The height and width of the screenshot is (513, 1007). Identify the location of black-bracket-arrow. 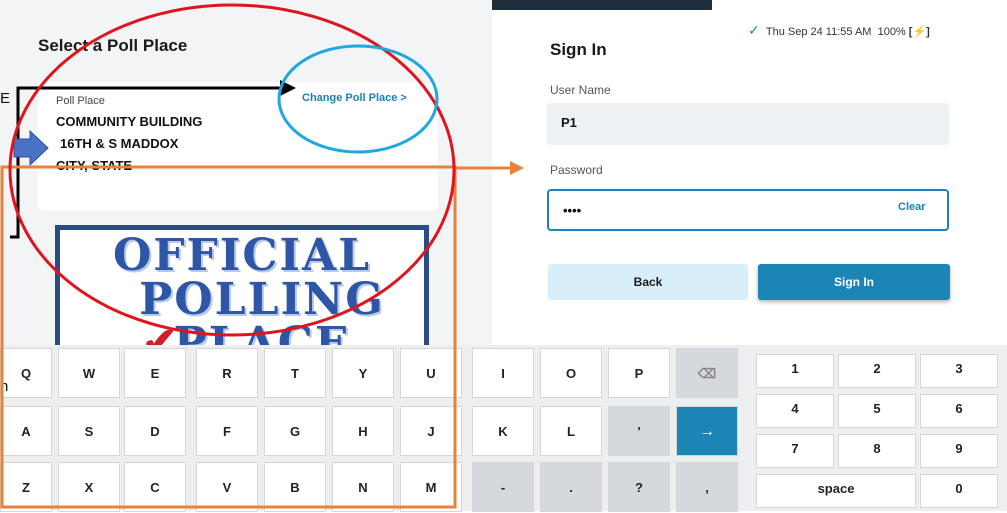
(146, 162).